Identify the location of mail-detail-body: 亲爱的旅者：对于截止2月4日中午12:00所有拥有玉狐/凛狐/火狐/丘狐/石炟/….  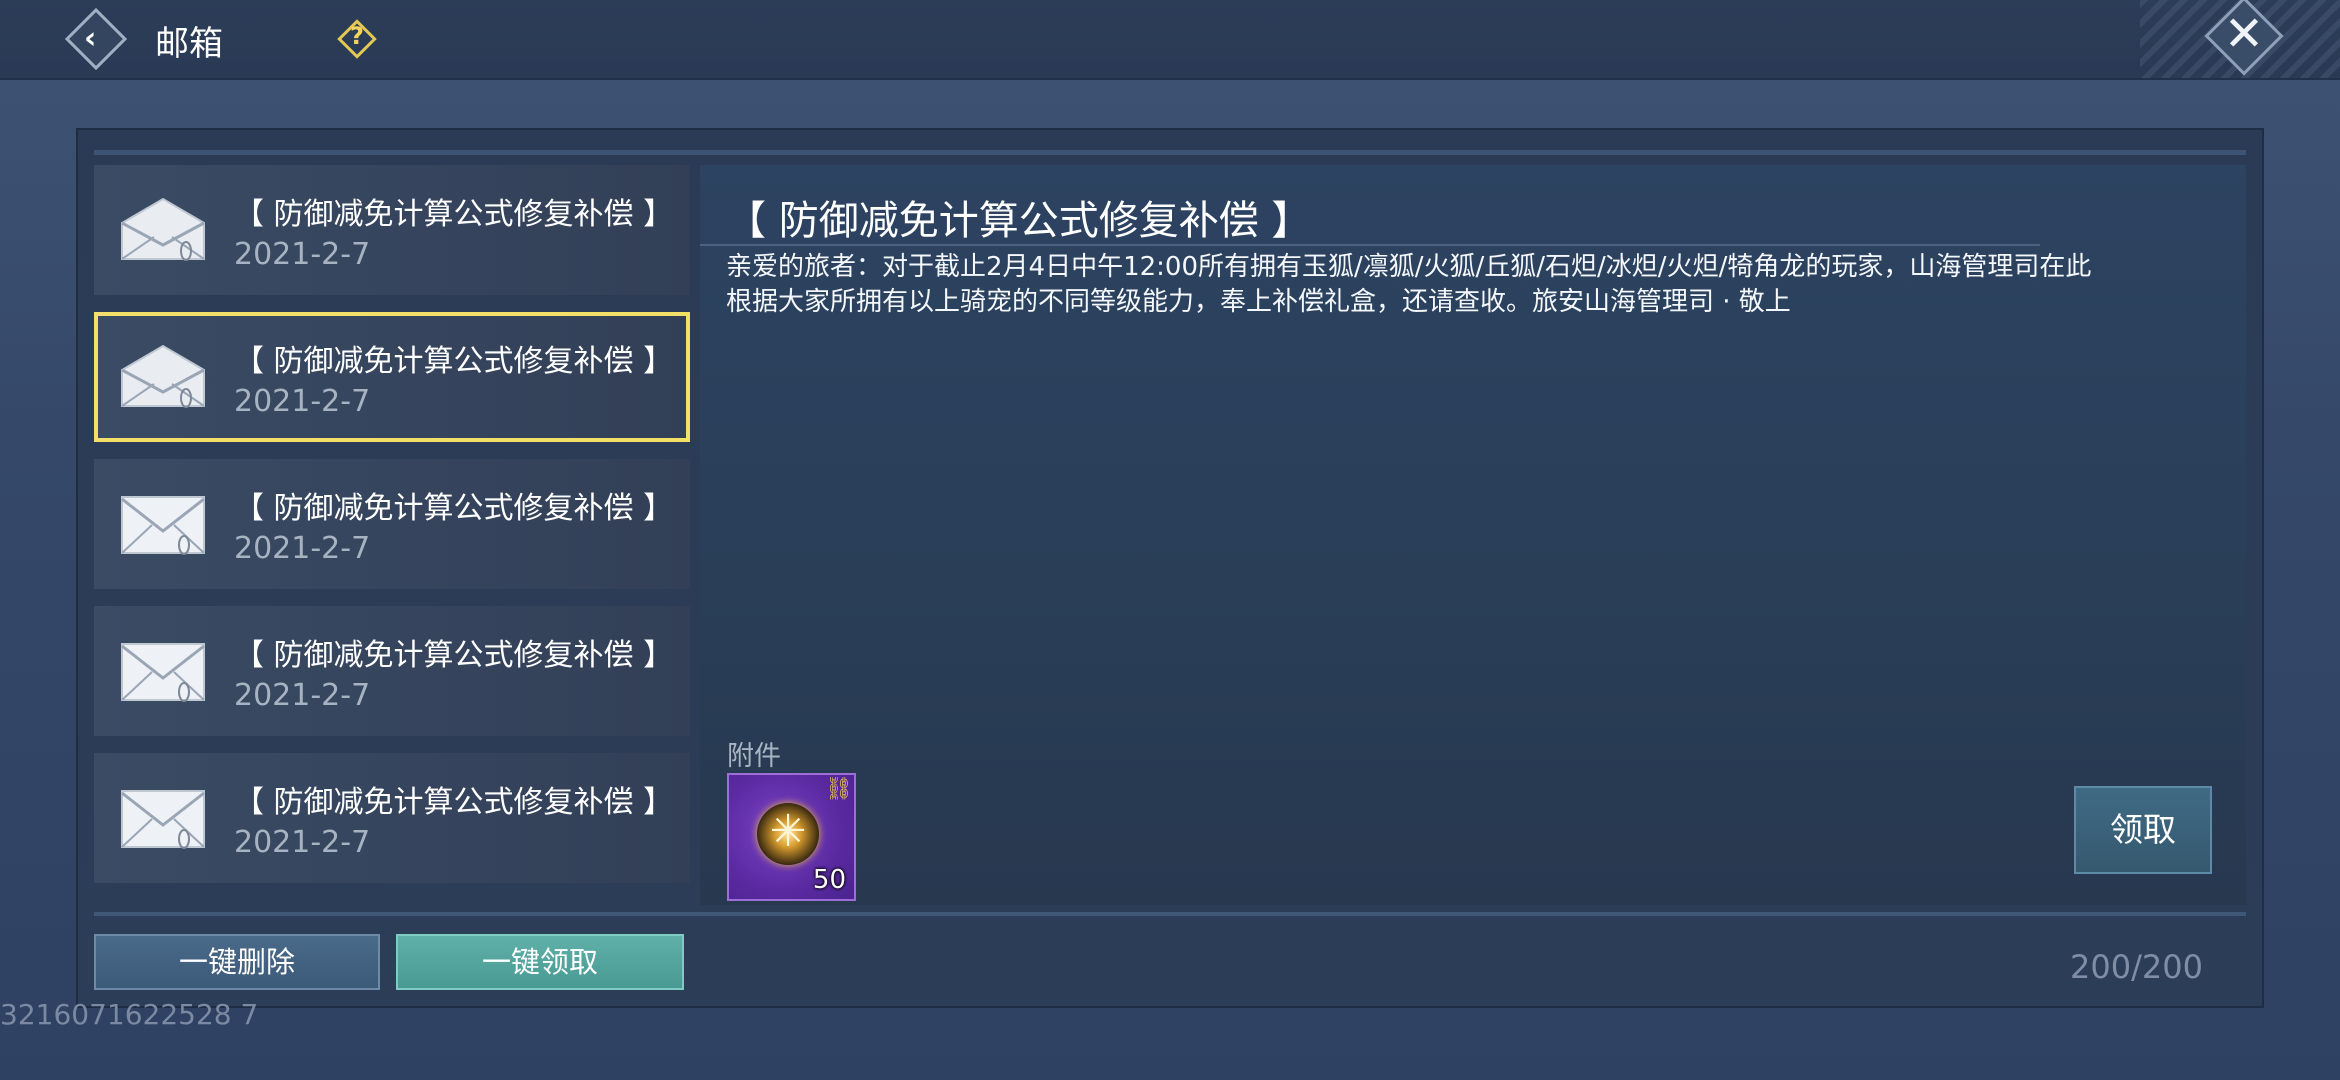
(1466, 285).